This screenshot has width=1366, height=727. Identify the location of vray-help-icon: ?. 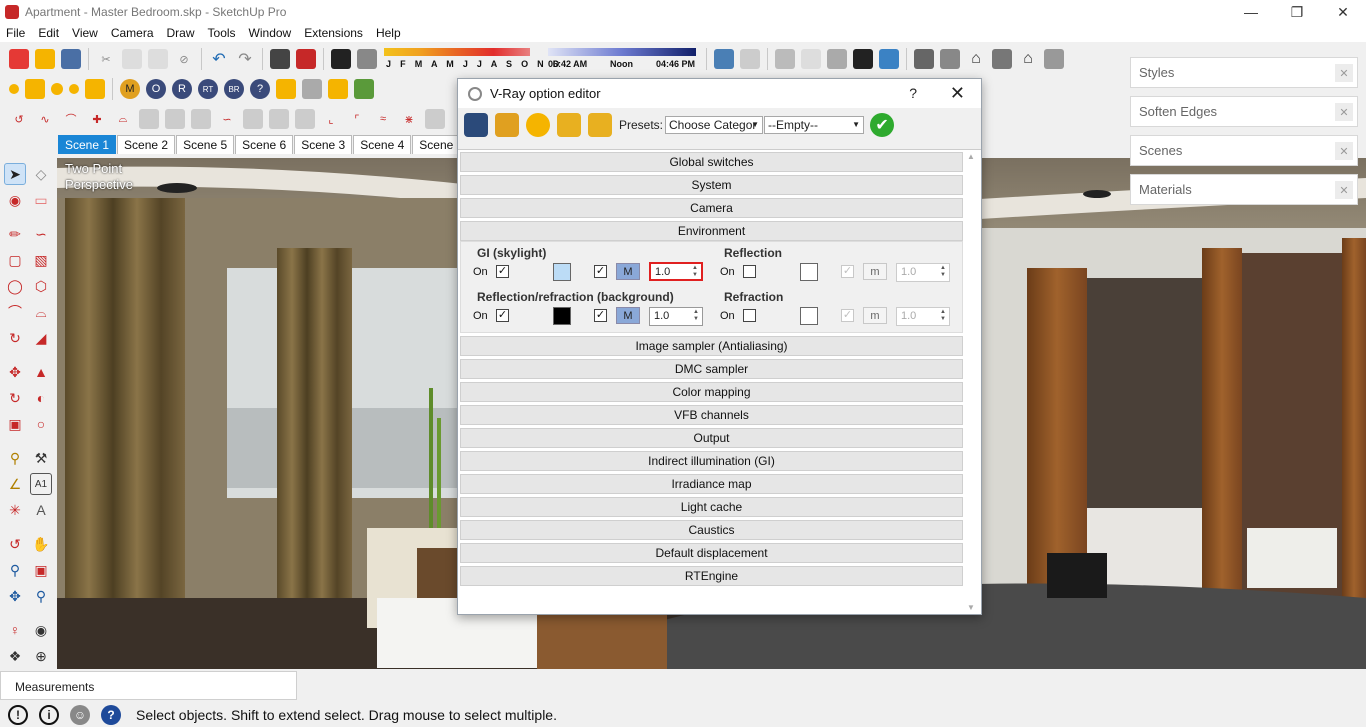
(260, 89).